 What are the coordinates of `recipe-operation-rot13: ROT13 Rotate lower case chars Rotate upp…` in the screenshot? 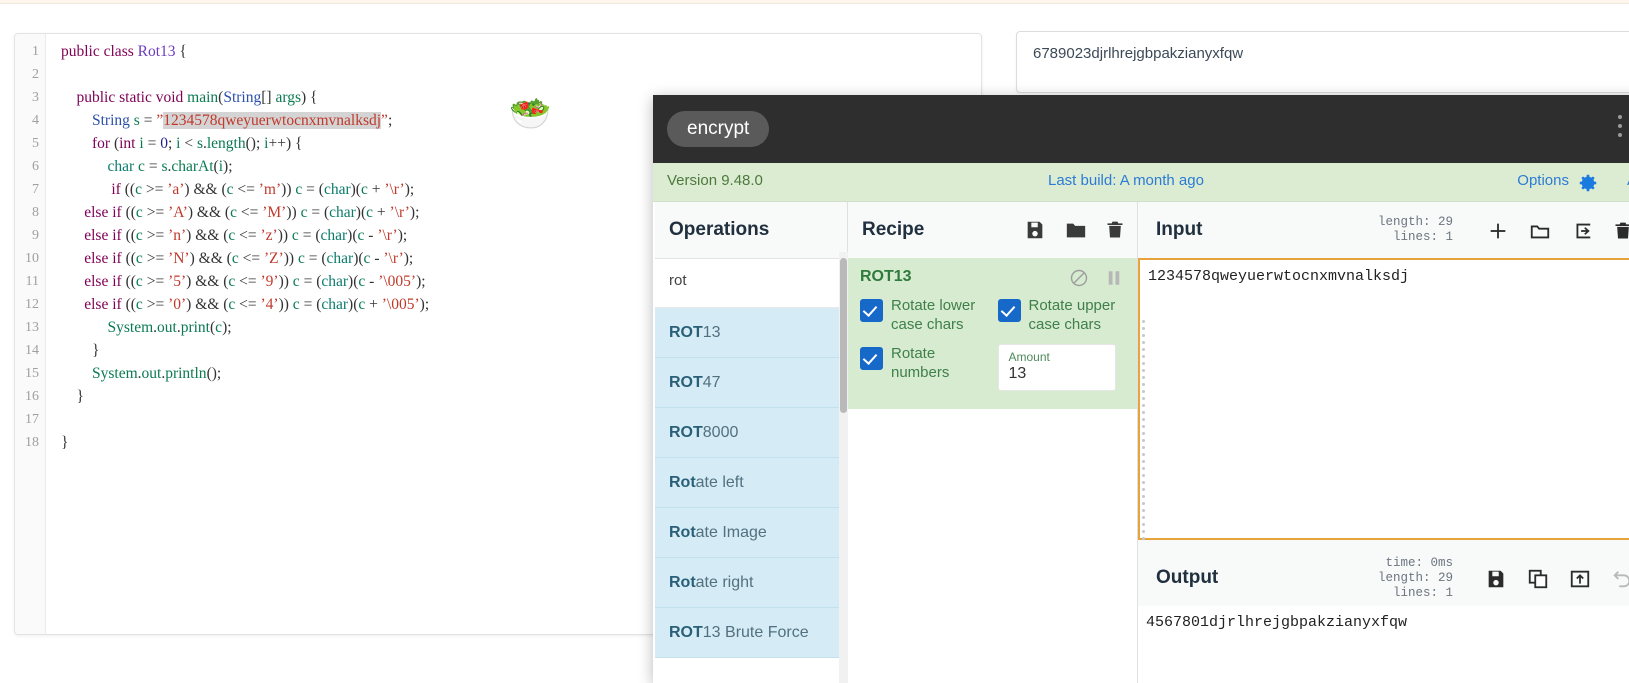 It's located at (992, 333).